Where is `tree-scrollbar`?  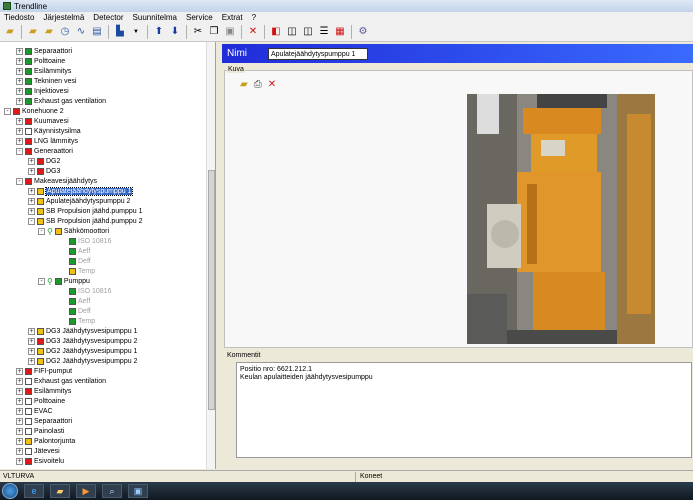 tree-scrollbar is located at coordinates (210, 255).